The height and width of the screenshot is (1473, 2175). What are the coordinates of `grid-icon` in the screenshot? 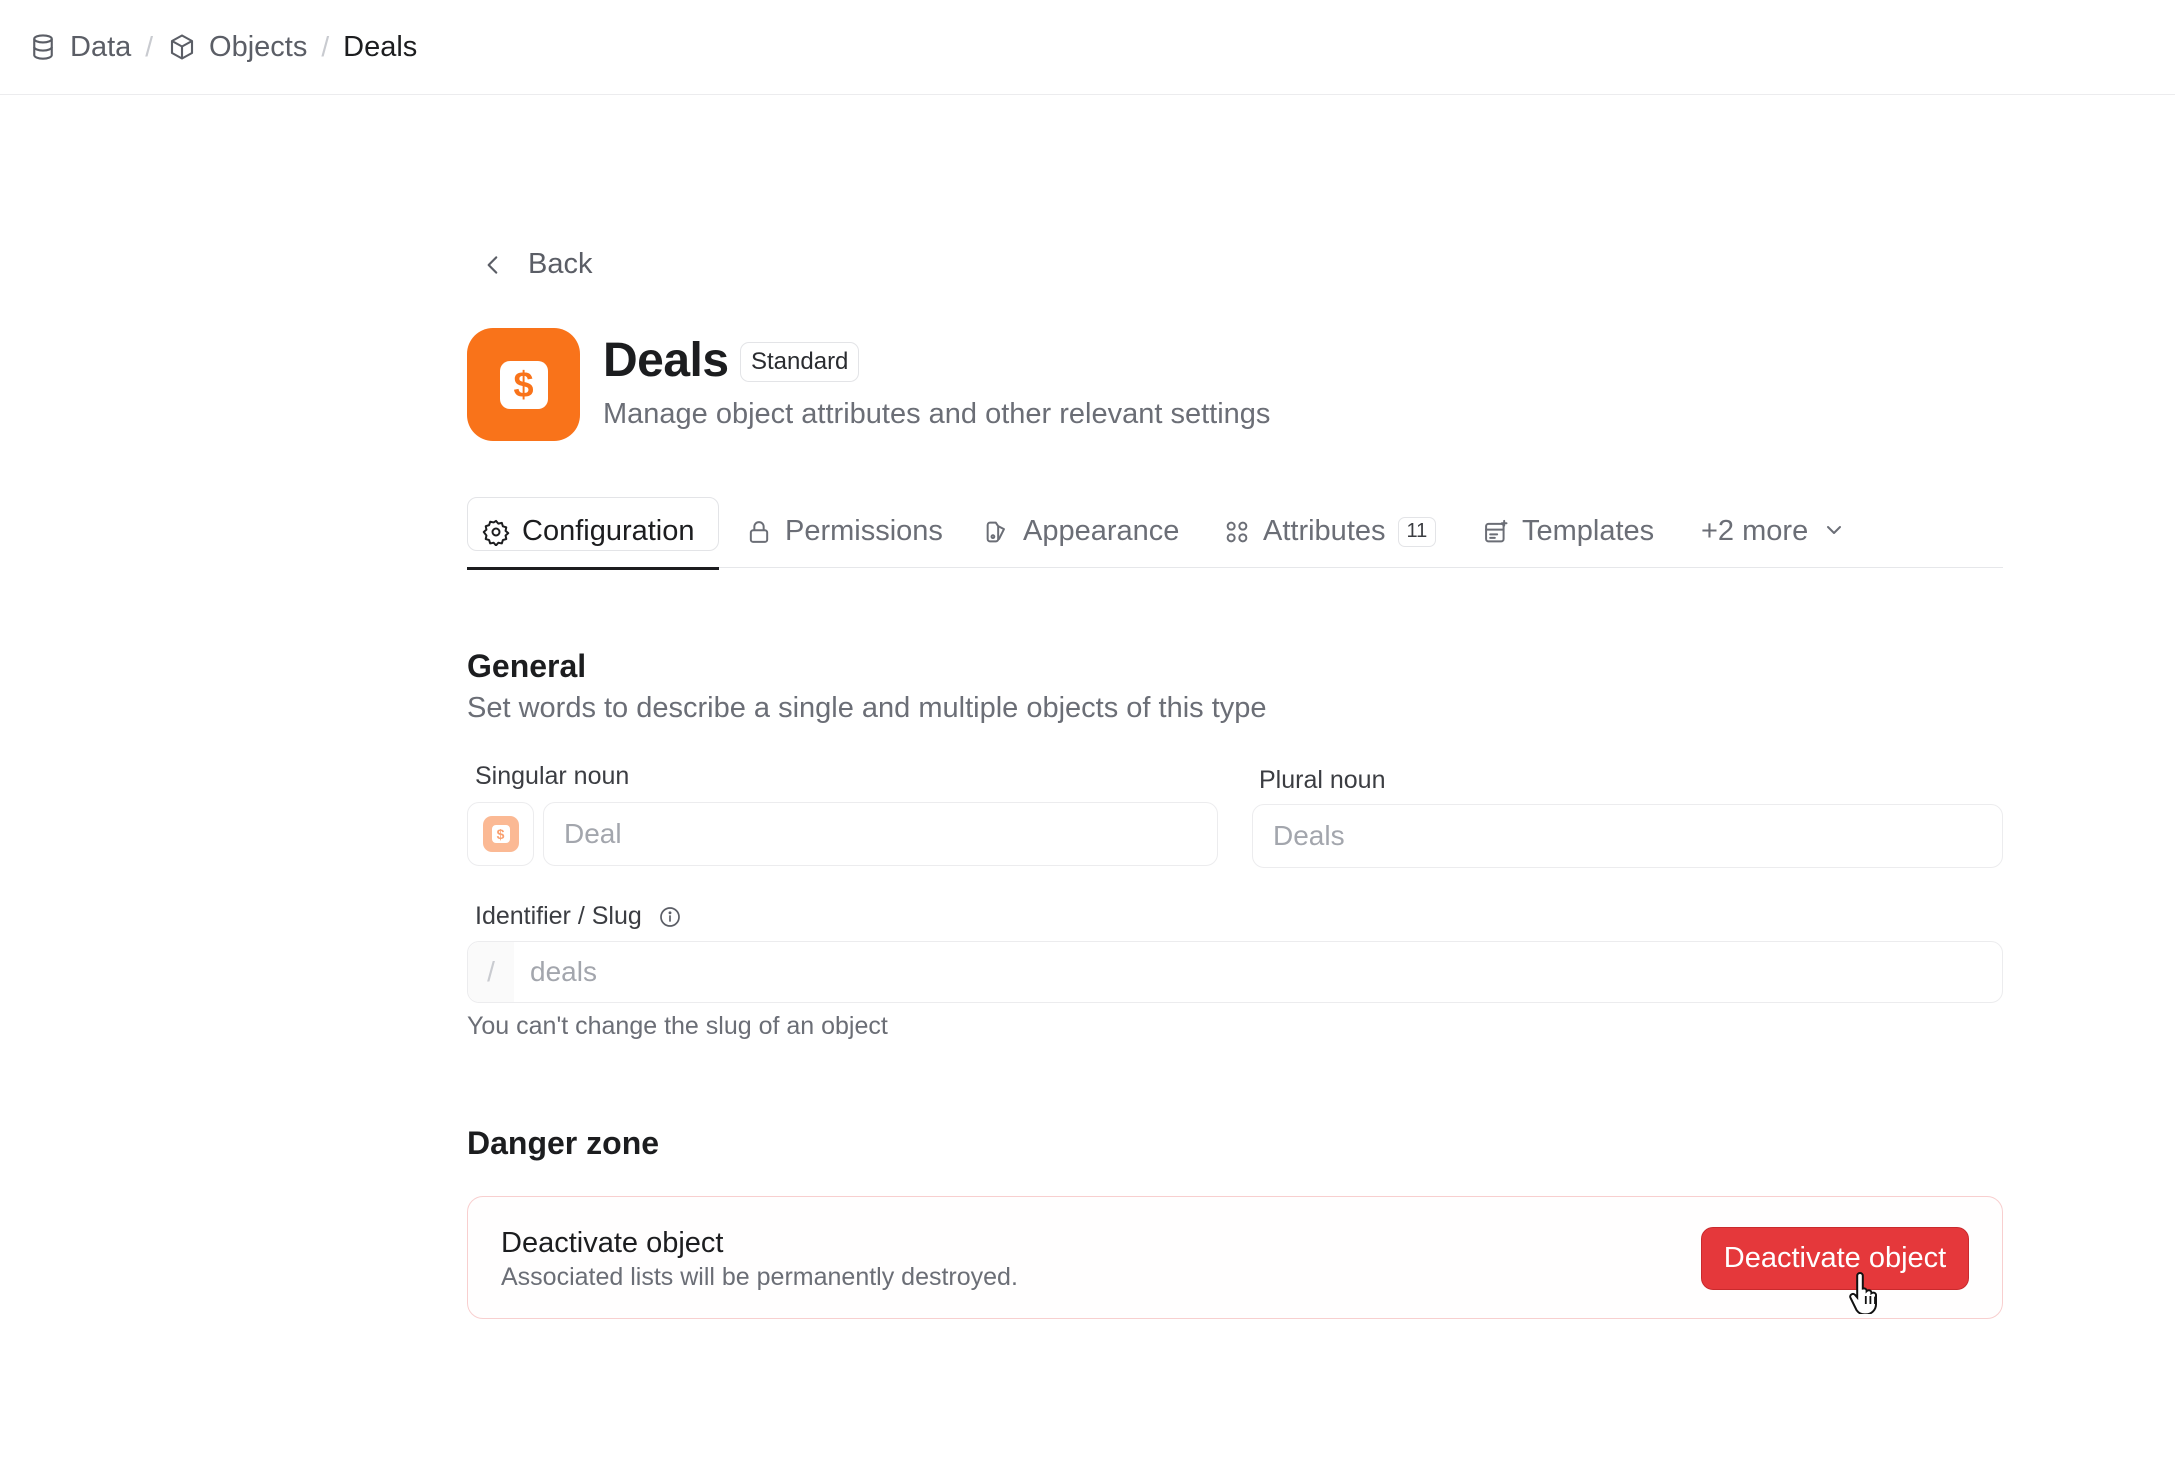 It's located at (1237, 532).